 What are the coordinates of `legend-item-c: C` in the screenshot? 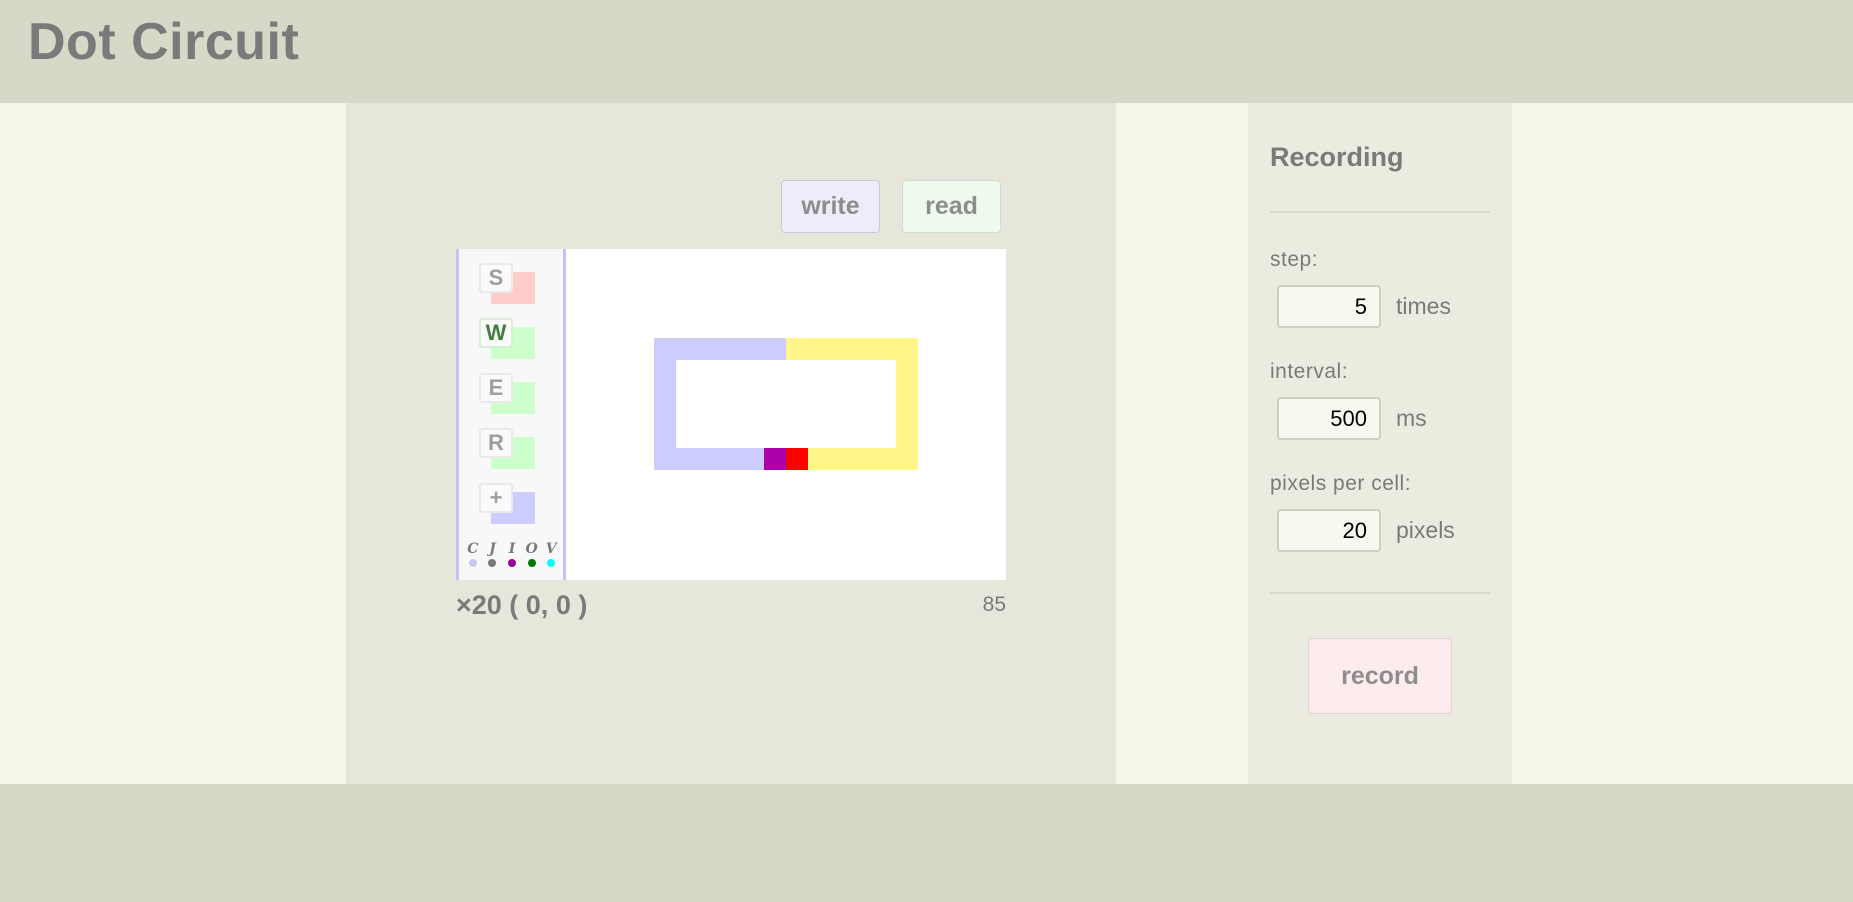 It's located at (473, 554).